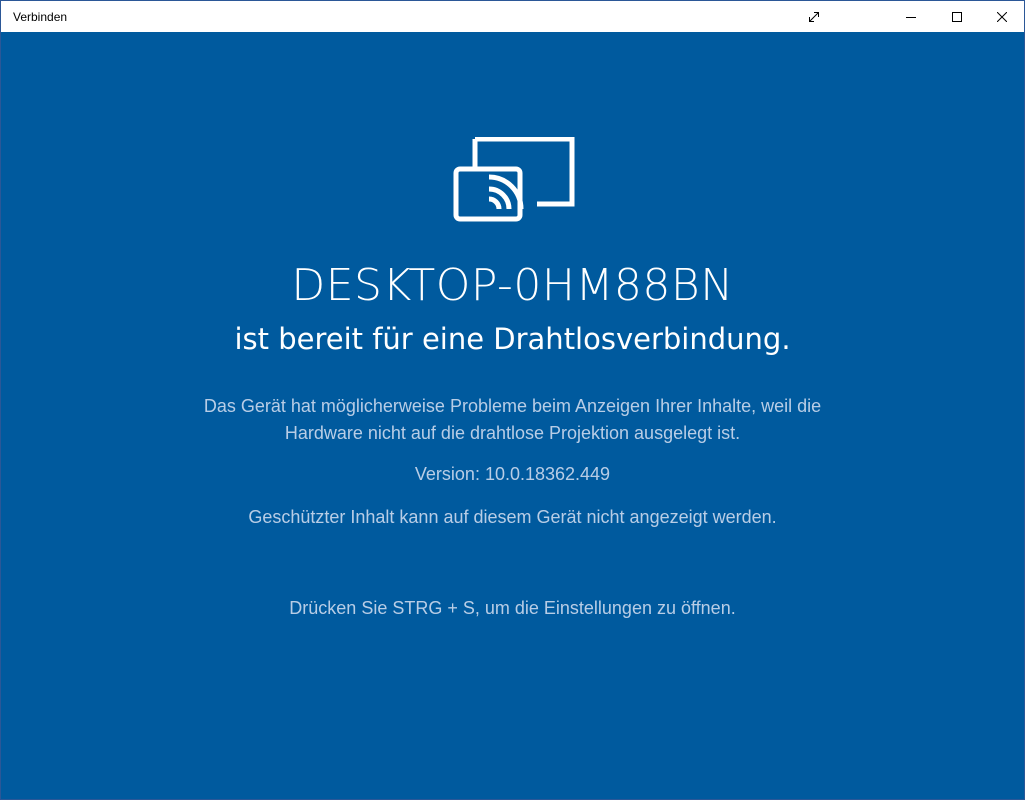  What do you see at coordinates (512, 474) in the screenshot?
I see `version-text: Version: 10.0.18362.449` at bounding box center [512, 474].